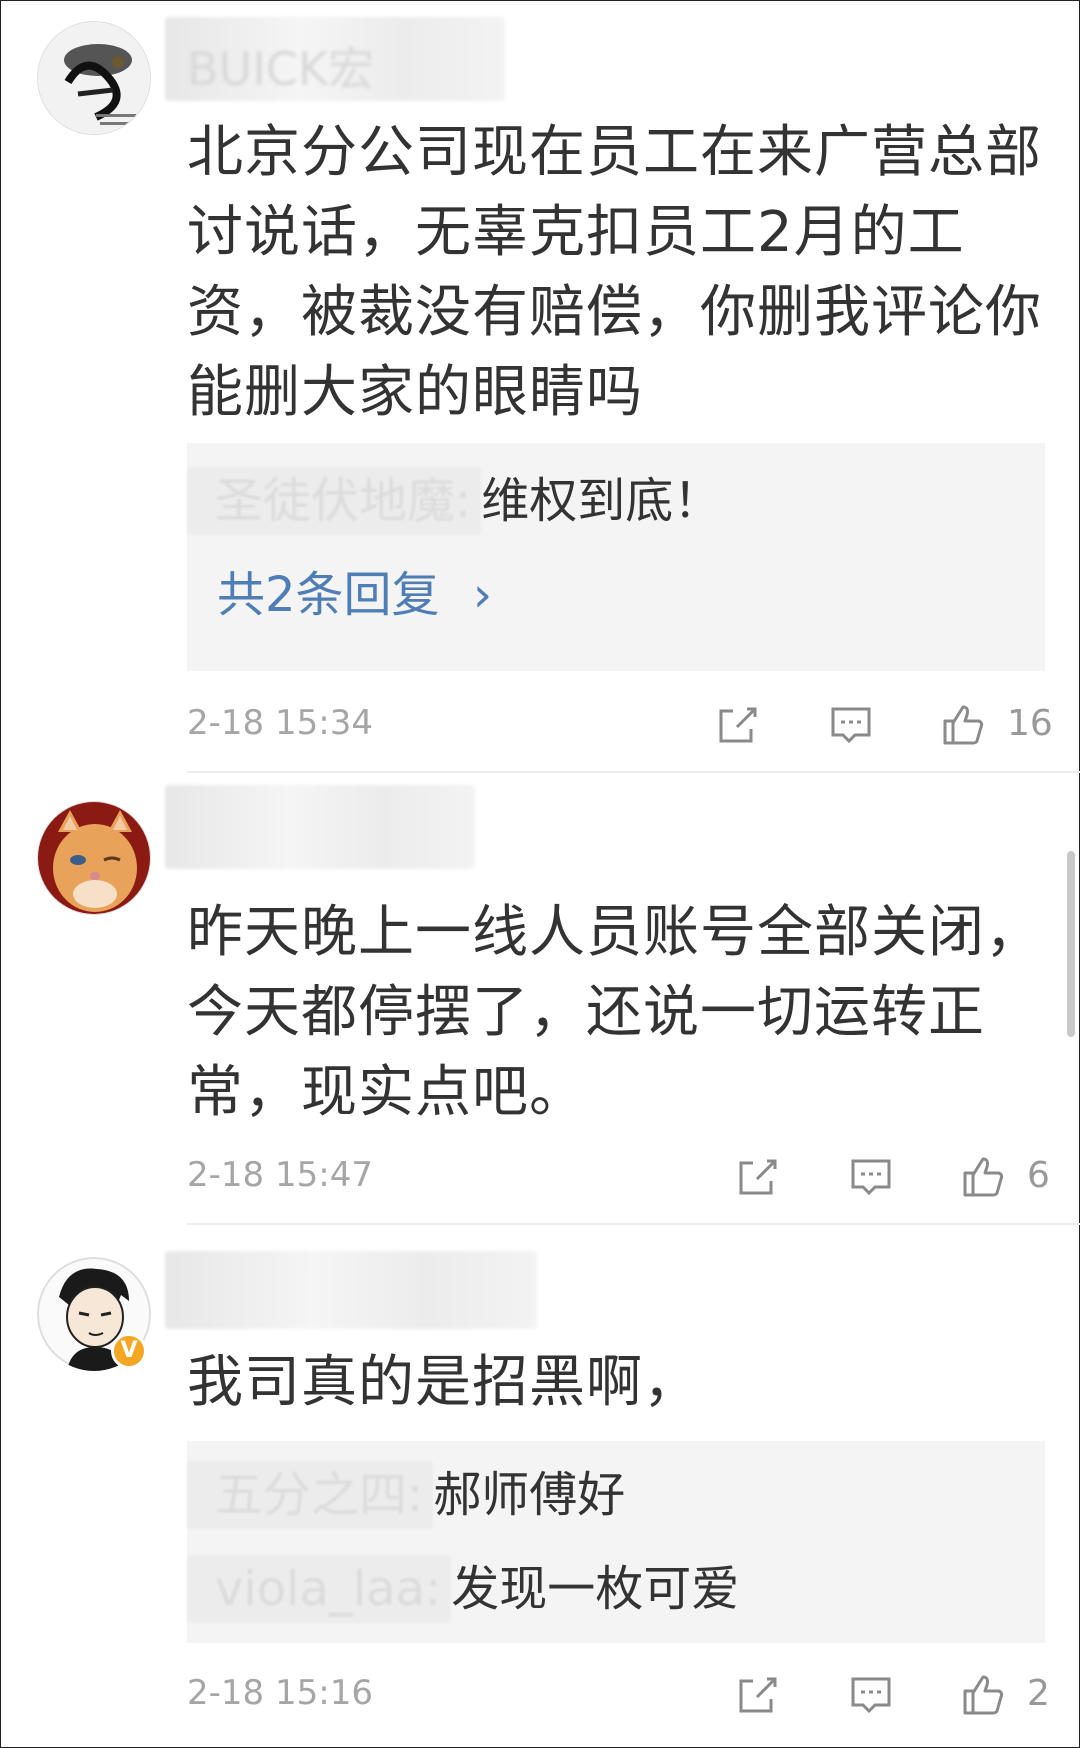 The image size is (1080, 1748). I want to click on reply-text: 发现一枚可爱, so click(595, 1589).